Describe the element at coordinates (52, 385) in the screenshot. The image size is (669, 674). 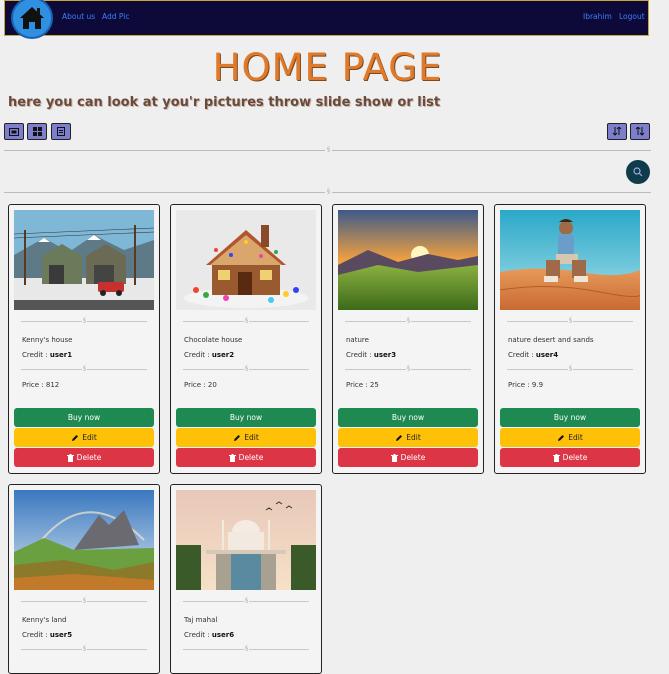
I see `card-price-value: 812` at that location.